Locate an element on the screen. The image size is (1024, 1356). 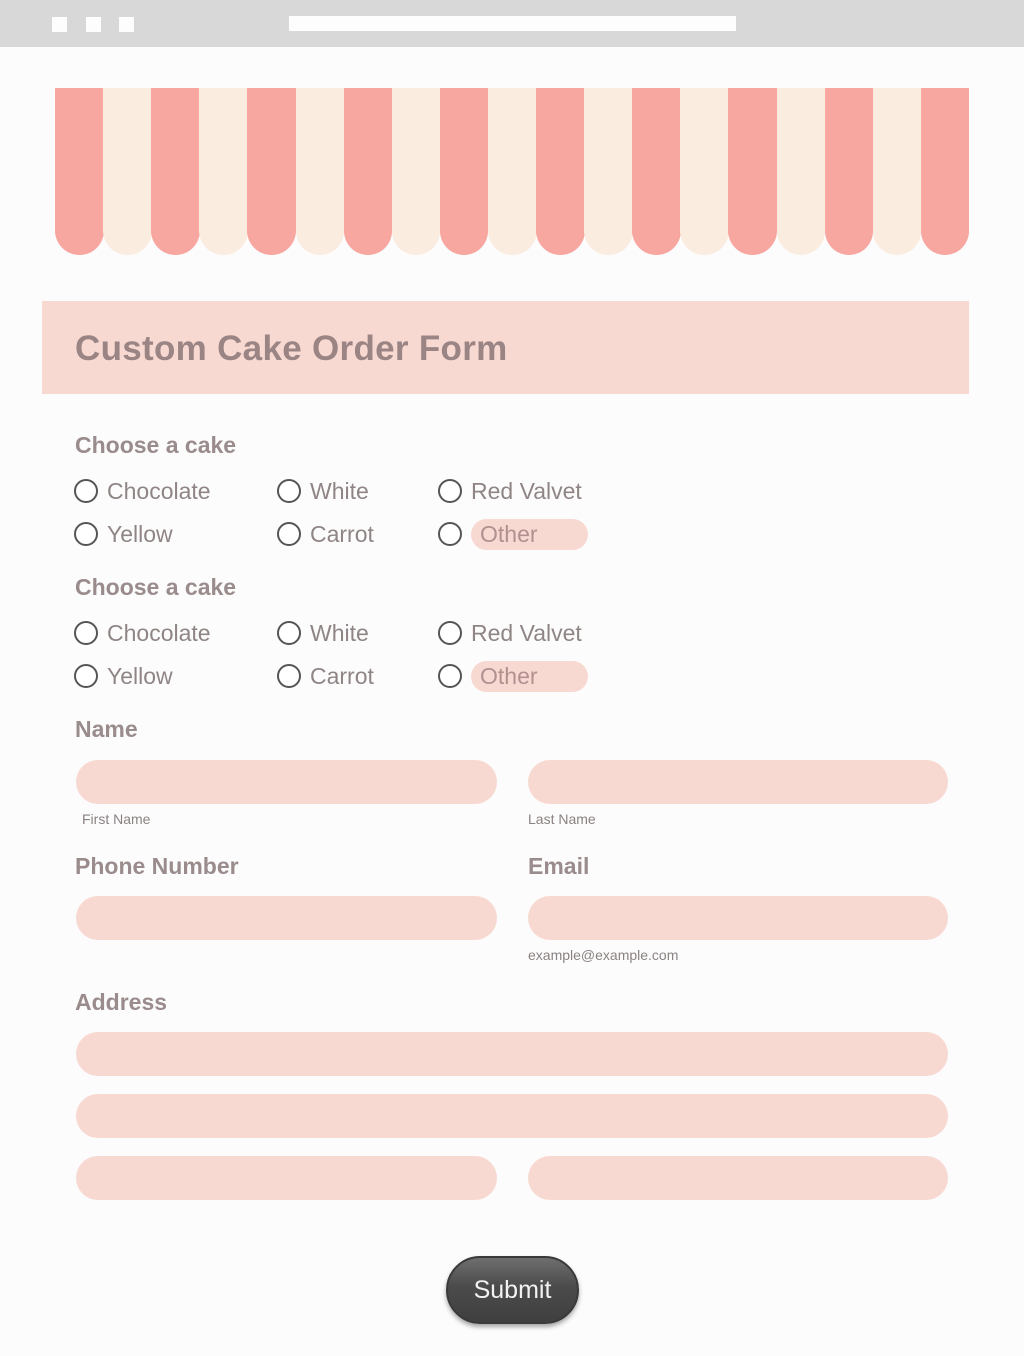
last-name-sublabel: Last Name is located at coordinates (562, 819).